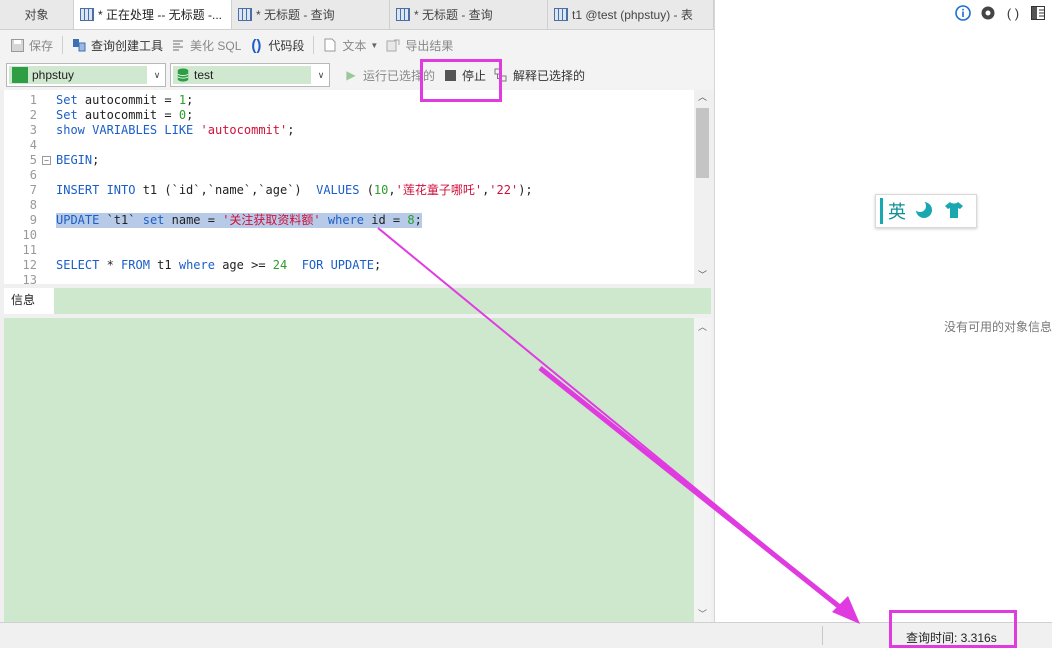 This screenshot has height=648, width=1052. What do you see at coordinates (1013, 13) in the screenshot?
I see `brackets-icon: ( )` at bounding box center [1013, 13].